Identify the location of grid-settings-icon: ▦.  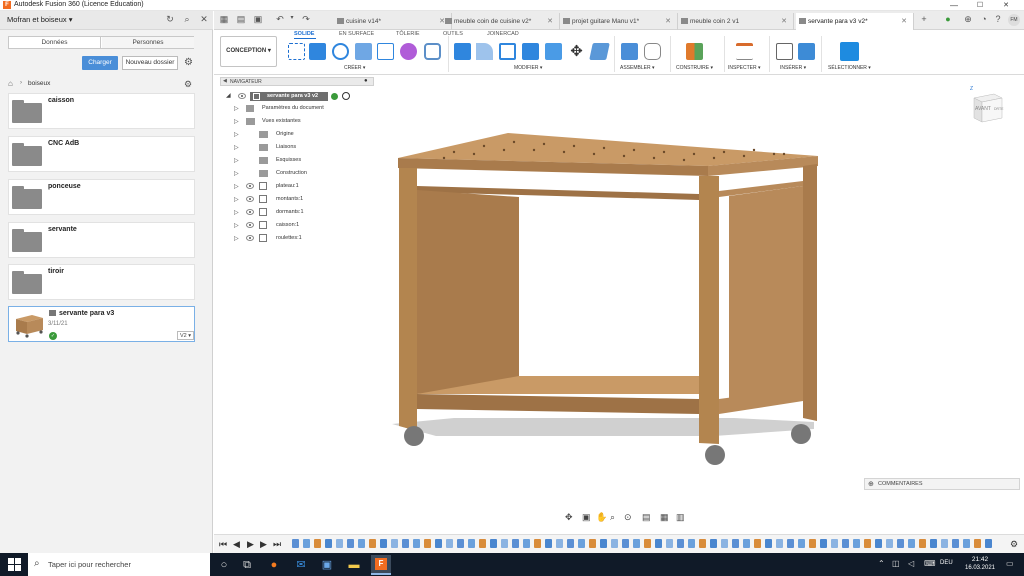
(664, 517).